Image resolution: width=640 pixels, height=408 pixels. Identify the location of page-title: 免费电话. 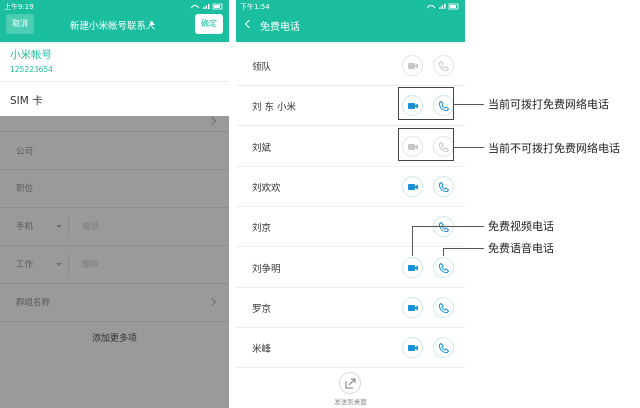
(280, 27).